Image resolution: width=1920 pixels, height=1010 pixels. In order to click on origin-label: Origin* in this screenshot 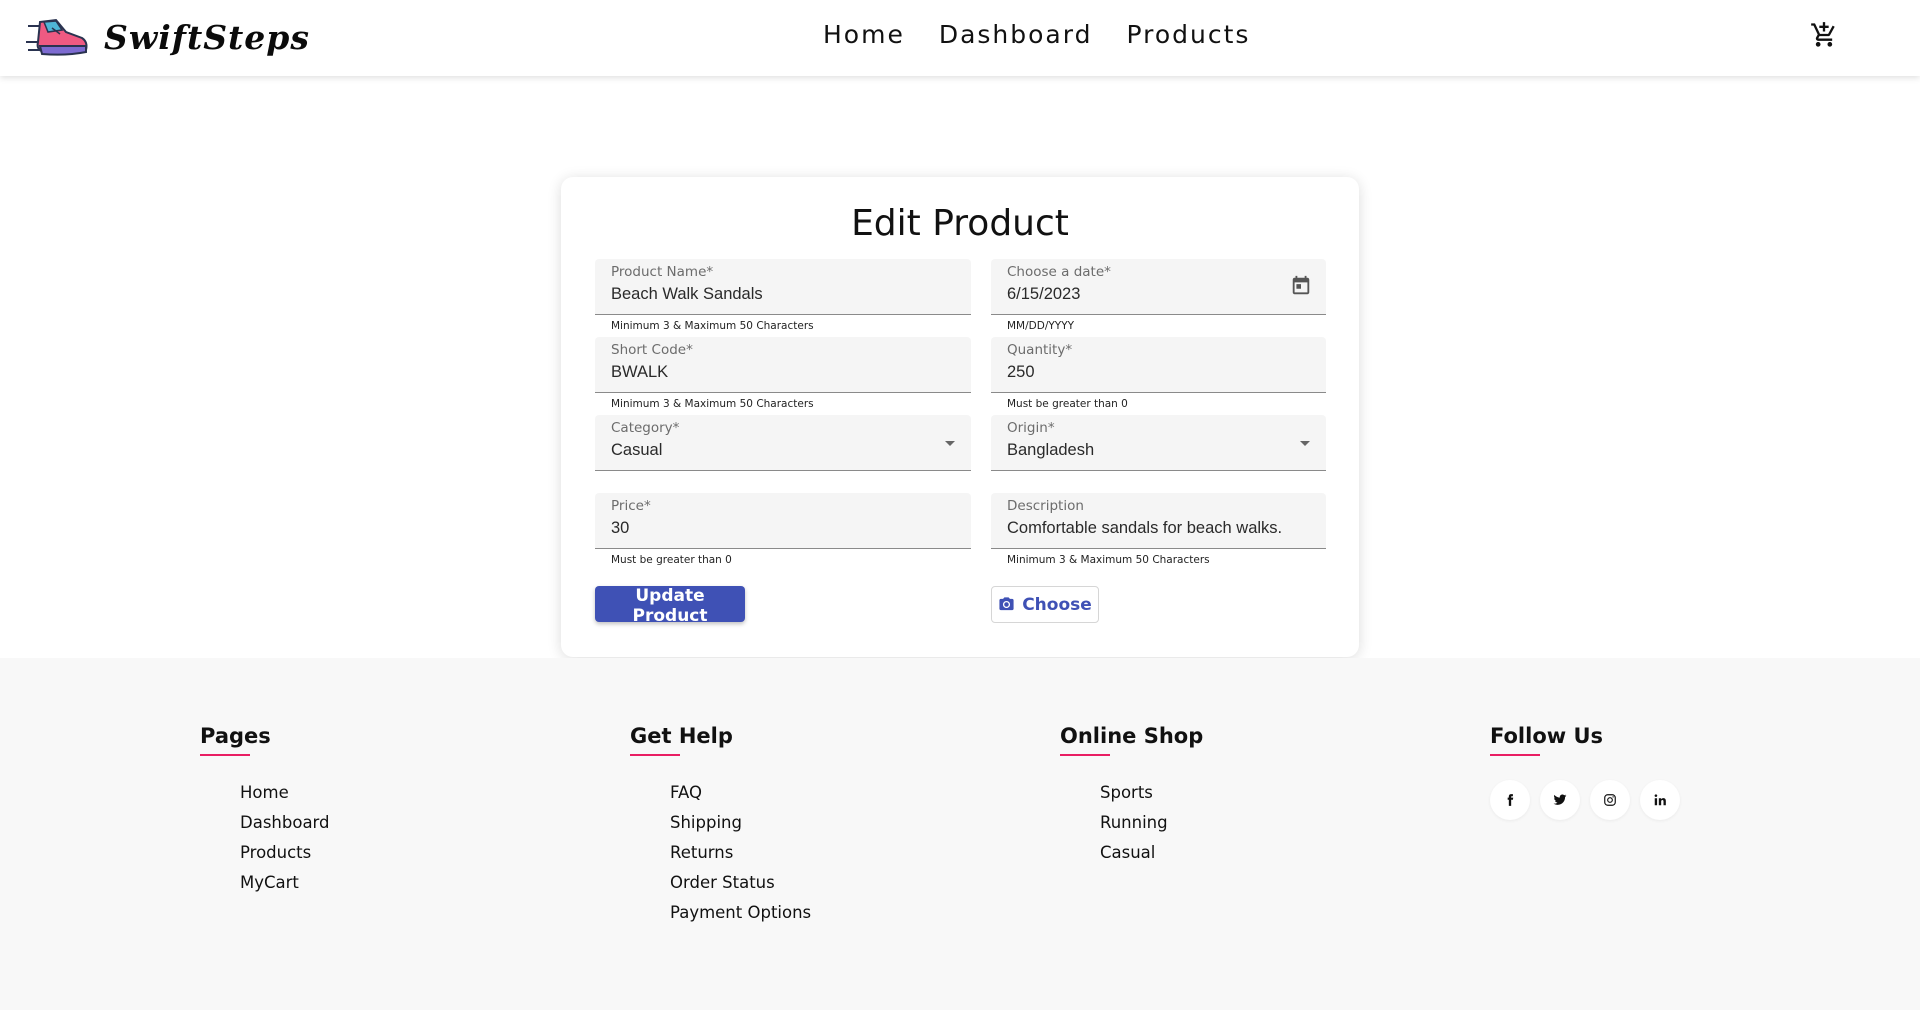, I will do `click(1031, 428)`.